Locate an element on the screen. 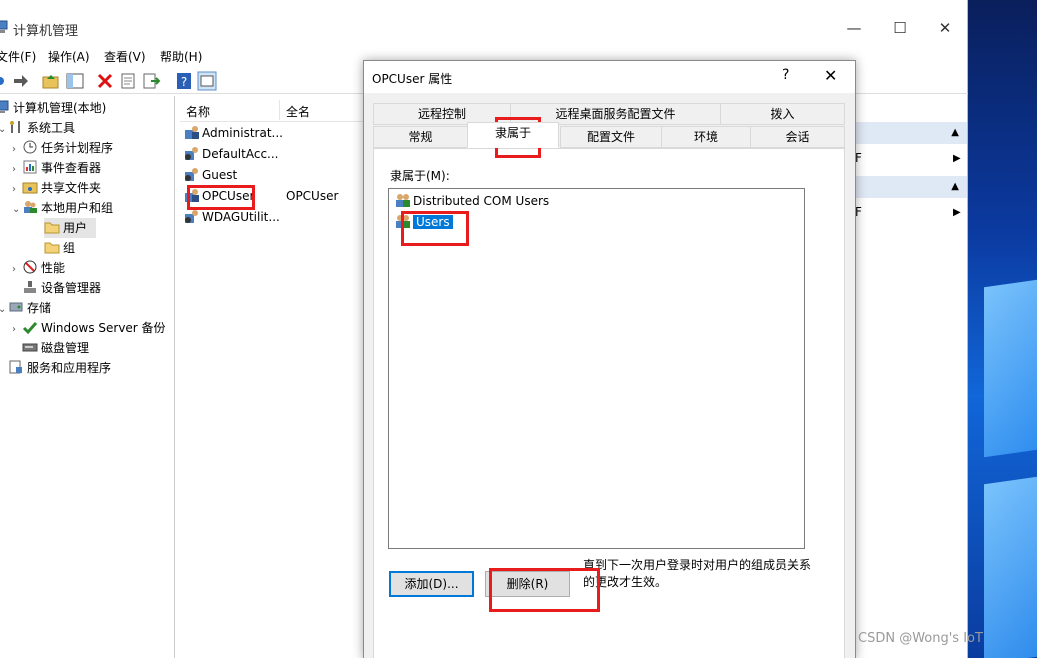 This screenshot has width=1037, height=658. help-button: ? is located at coordinates (785, 75).